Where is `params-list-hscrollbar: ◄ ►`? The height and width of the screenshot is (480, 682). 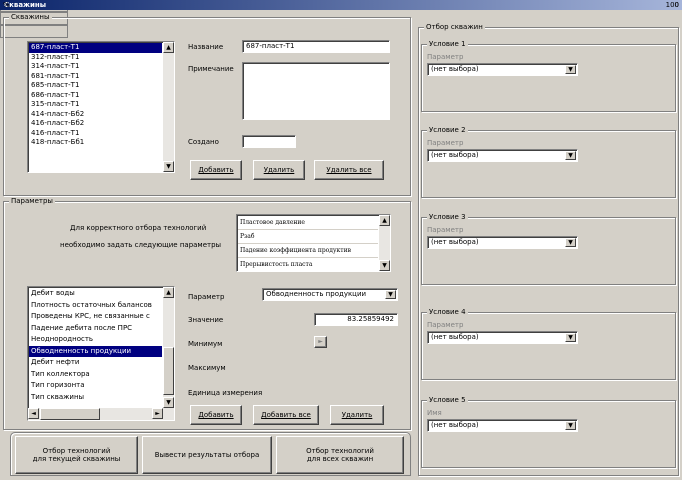 params-list-hscrollbar: ◄ ► is located at coordinates (101, 414).